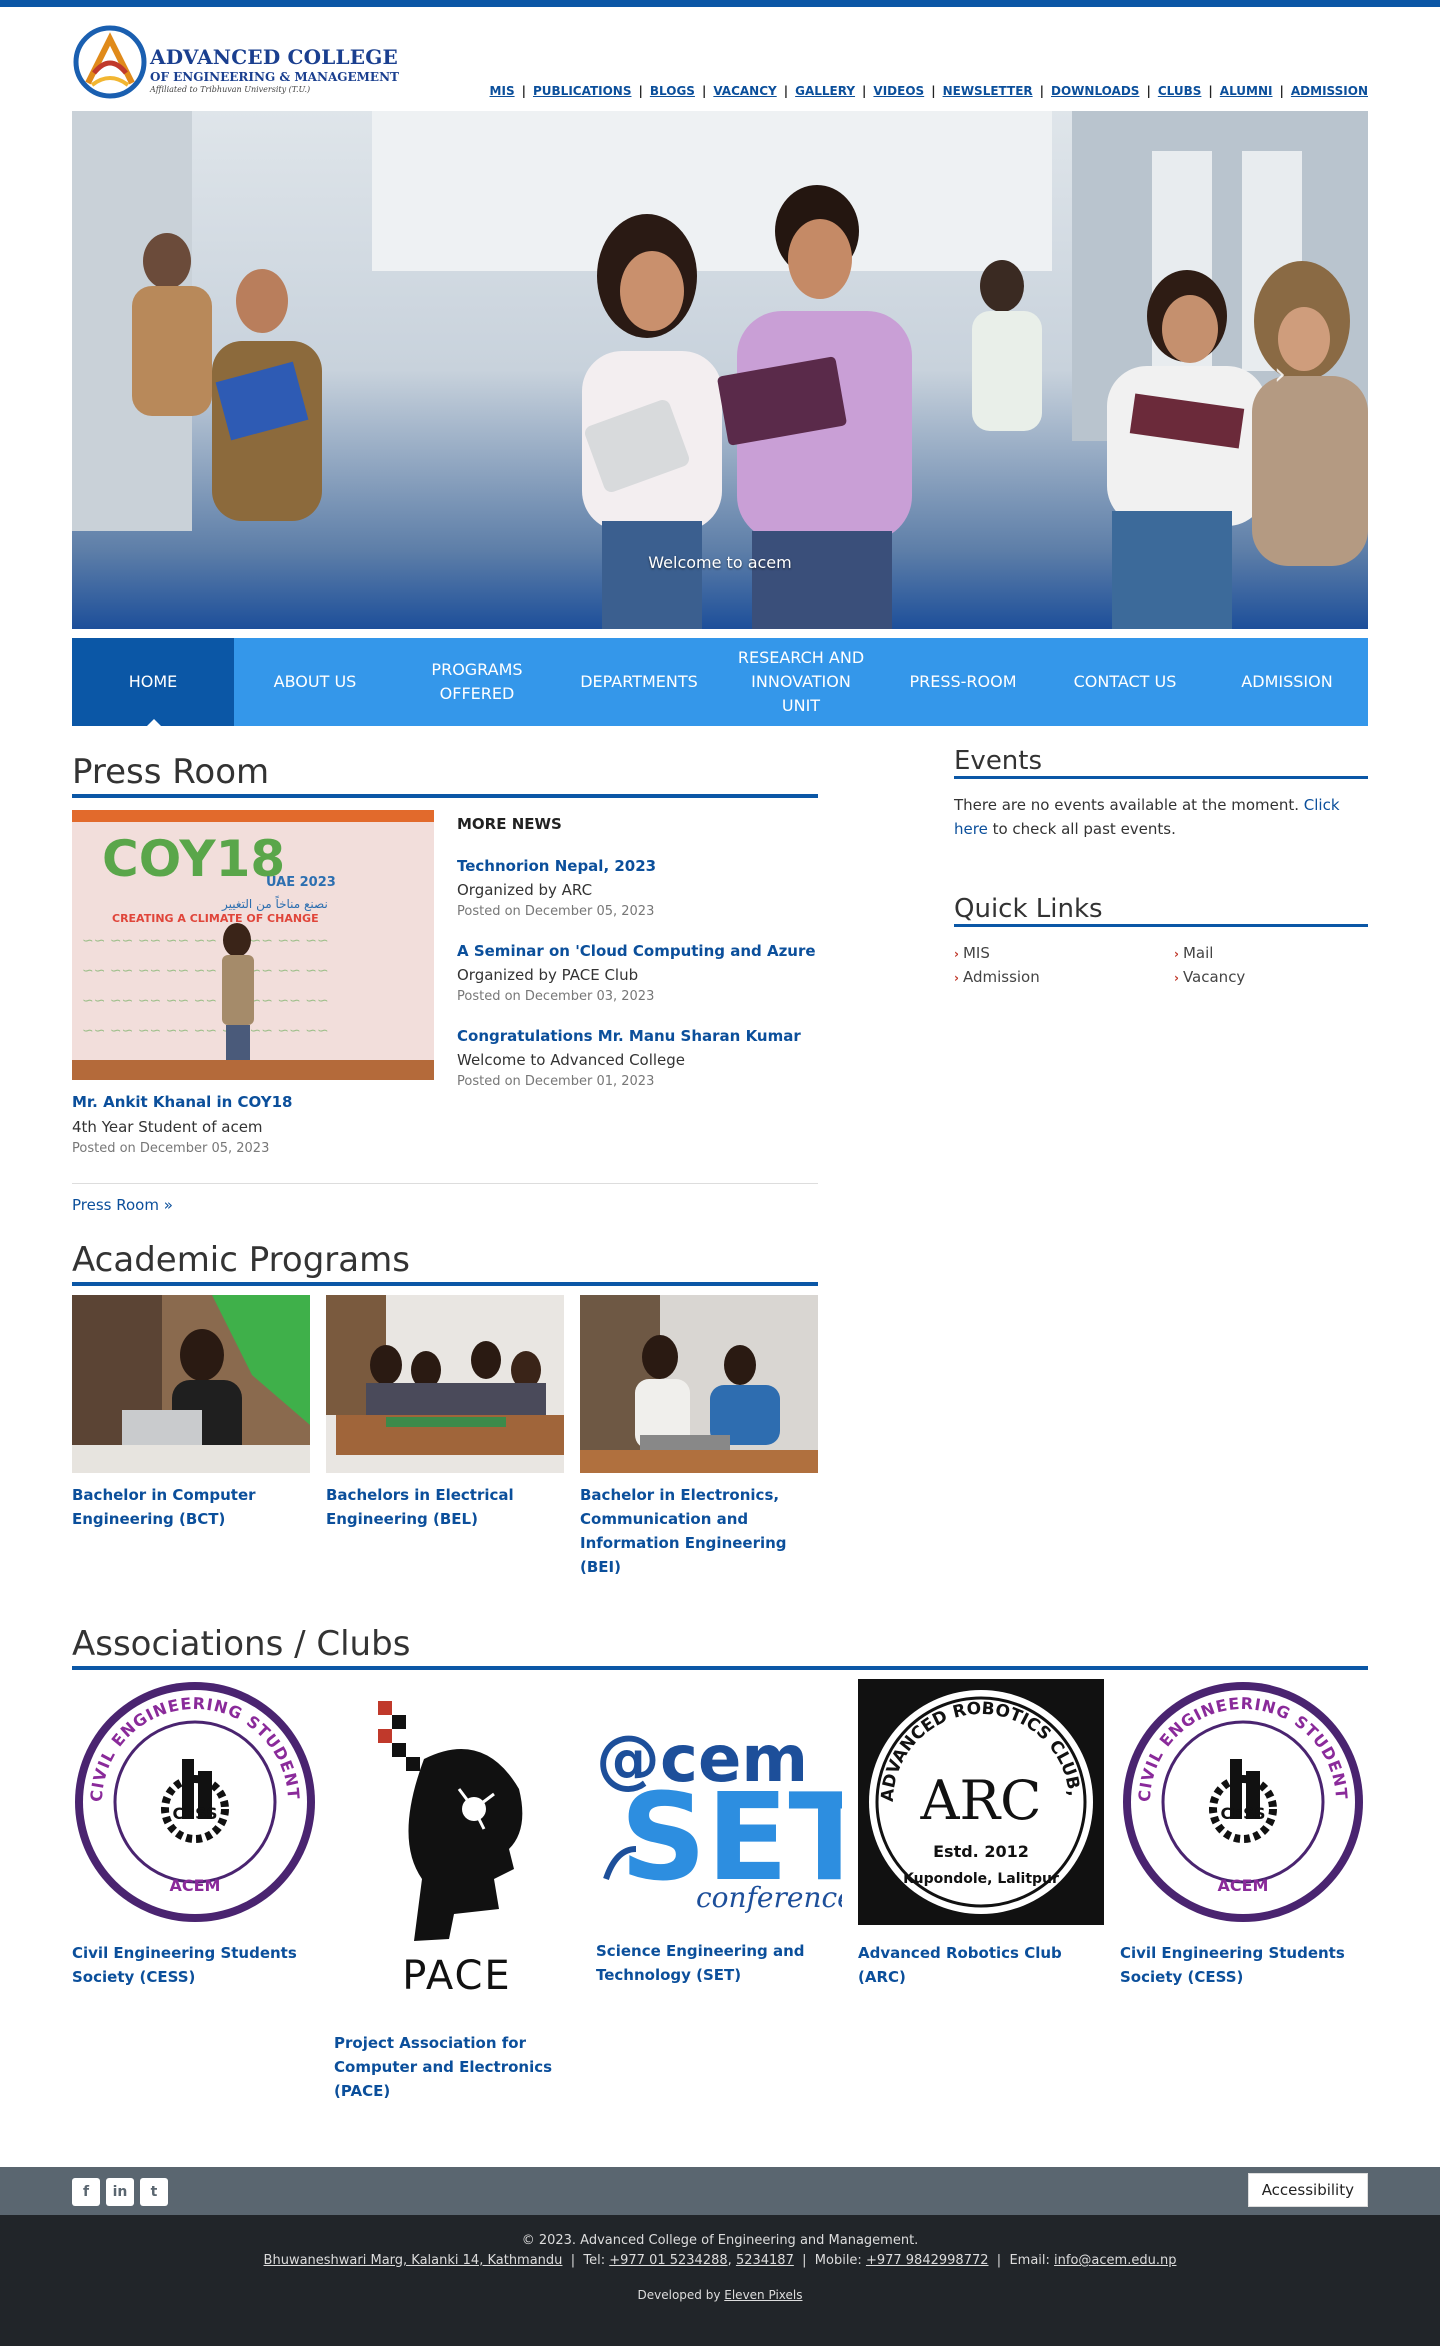 Image resolution: width=1440 pixels, height=2346 pixels. I want to click on mobile-link: +977 9842998772, so click(927, 2260).